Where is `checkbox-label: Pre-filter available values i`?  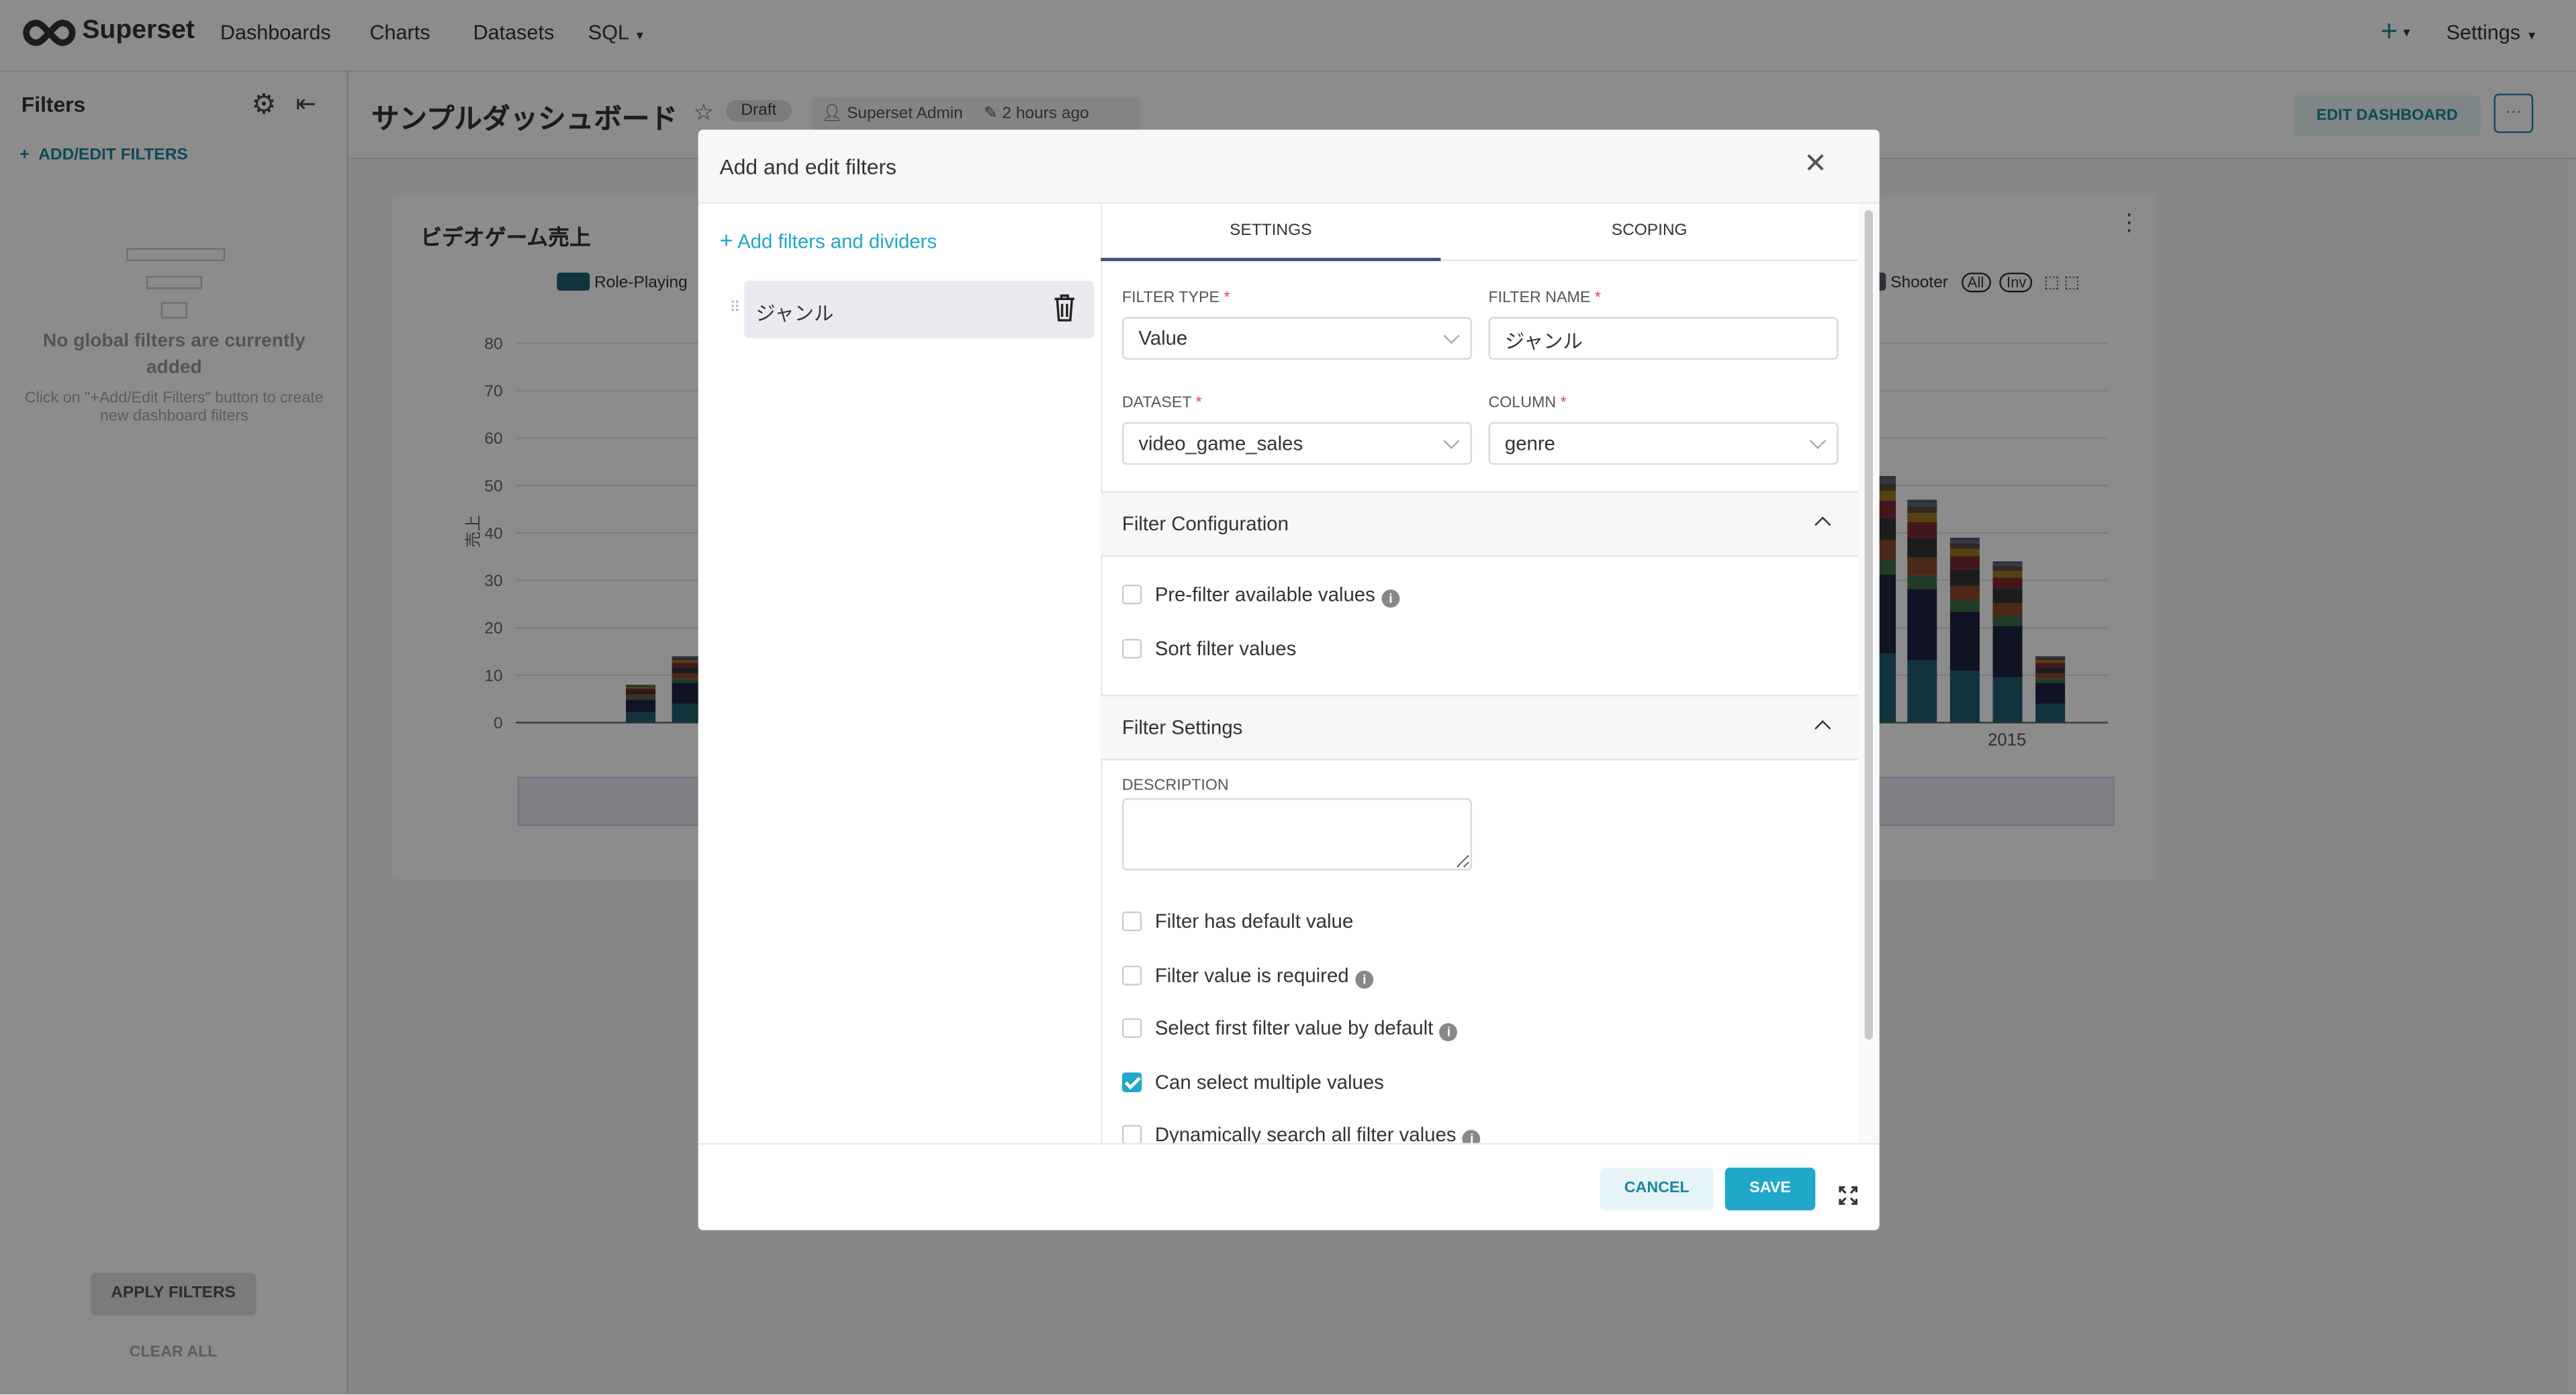
checkbox-label: Pre-filter available values i is located at coordinates (1277, 595).